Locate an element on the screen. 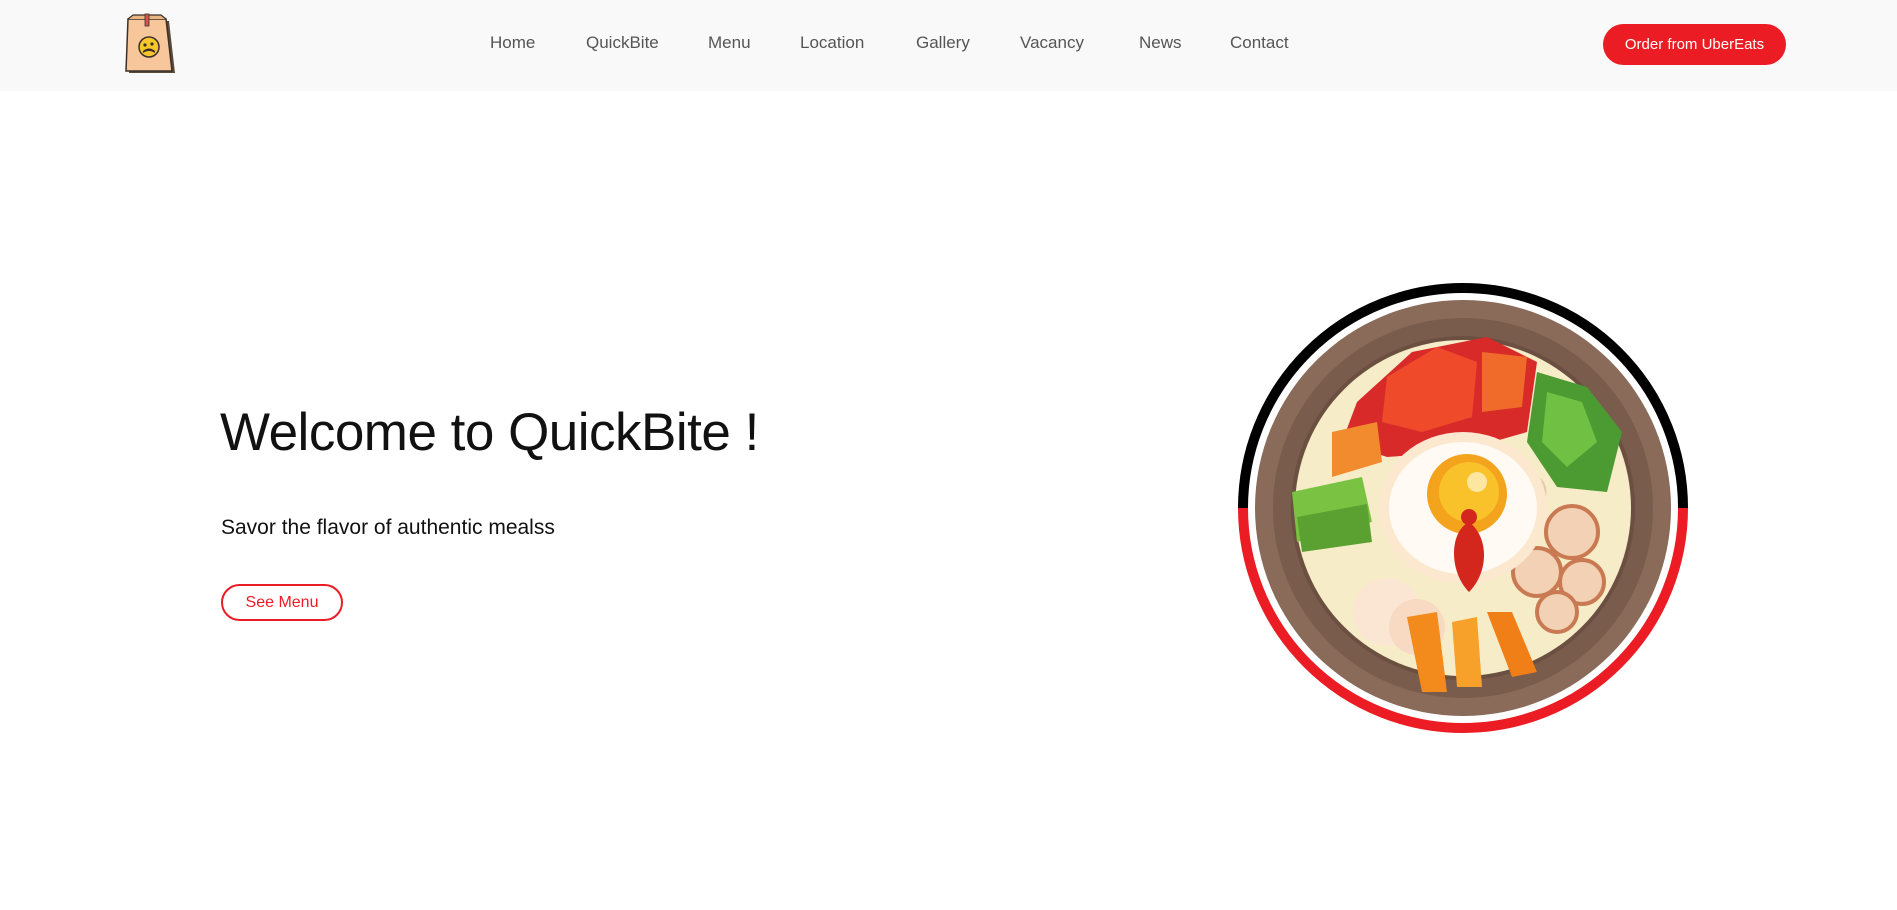 The height and width of the screenshot is (910, 1897). hero-subtitle: Savor the flavor of authentic mealss is located at coordinates (388, 527).